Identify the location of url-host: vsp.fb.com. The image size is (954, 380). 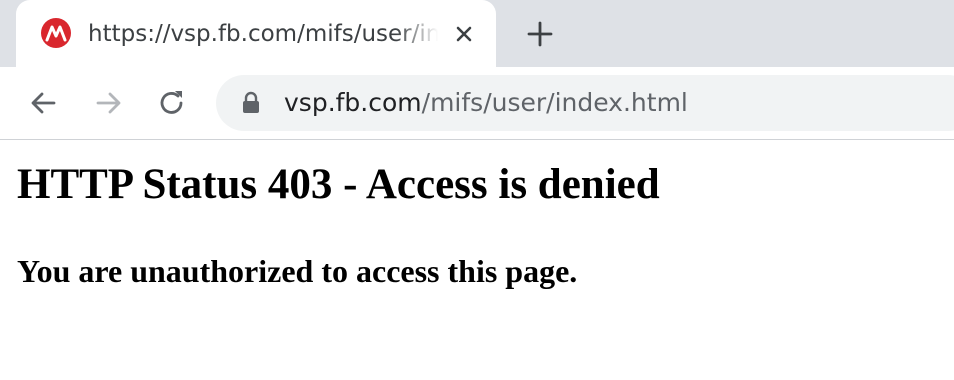
(353, 102).